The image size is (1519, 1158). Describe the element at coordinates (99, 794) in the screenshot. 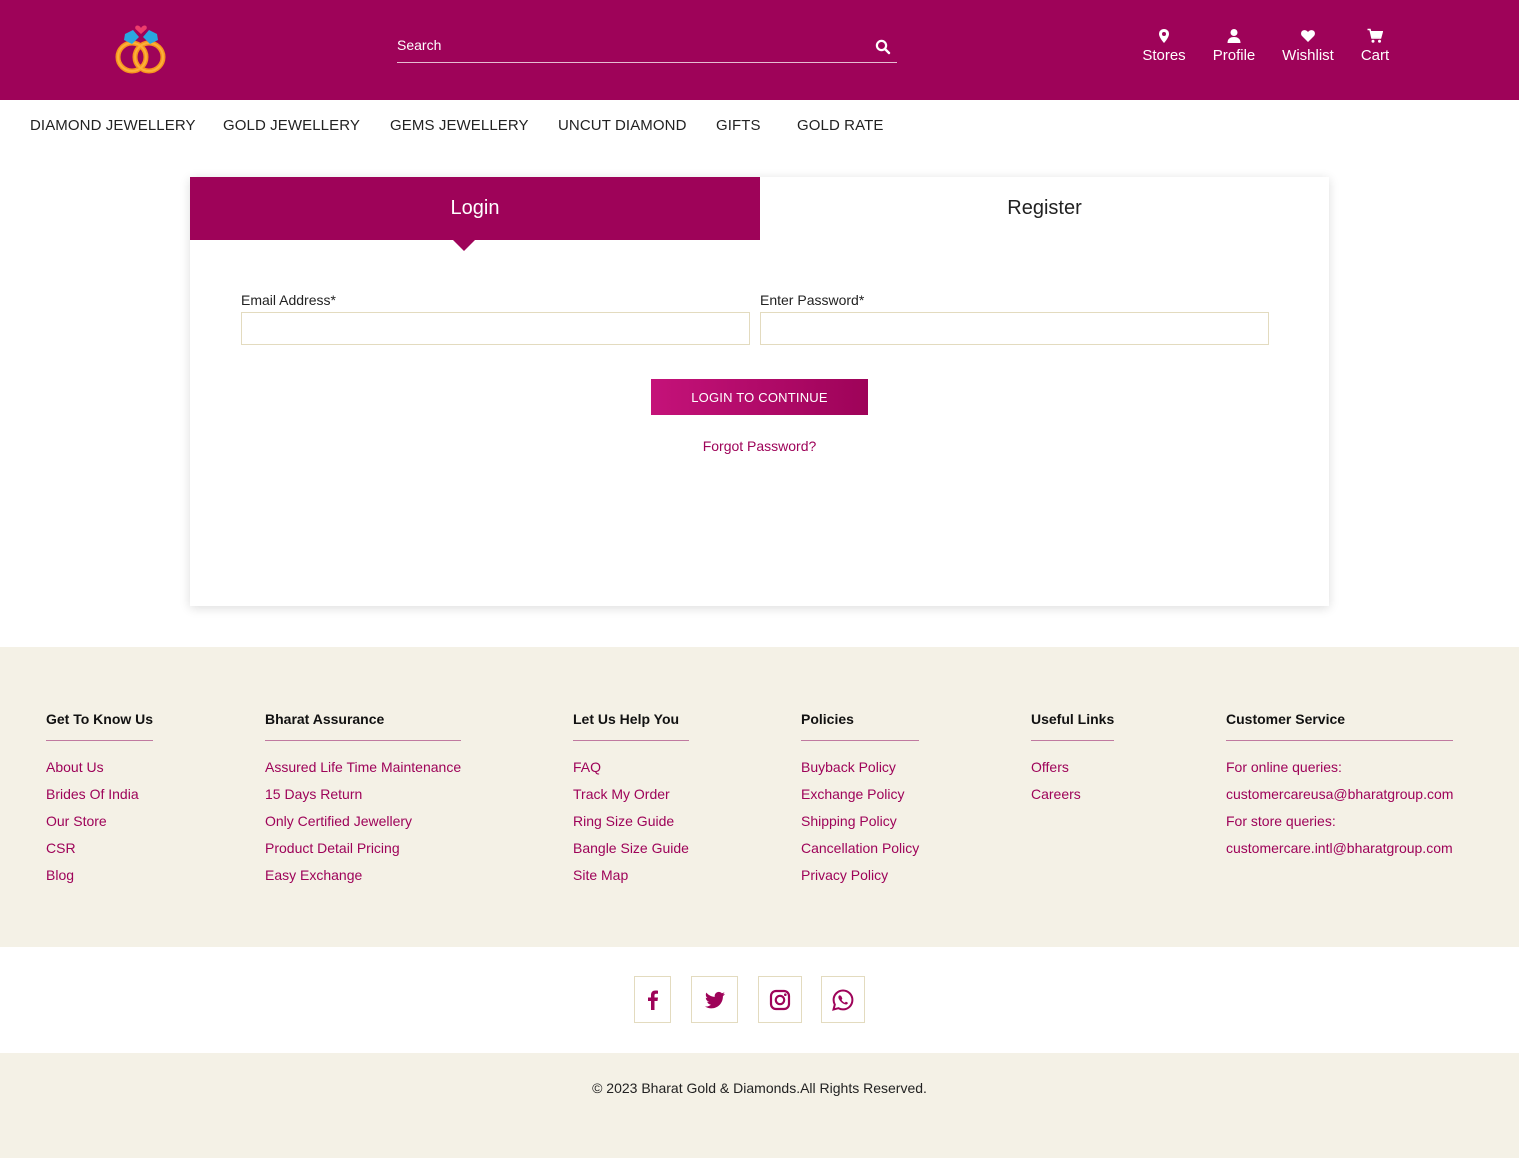

I see `footer-link-brides-of-india: Brides Of India` at that location.